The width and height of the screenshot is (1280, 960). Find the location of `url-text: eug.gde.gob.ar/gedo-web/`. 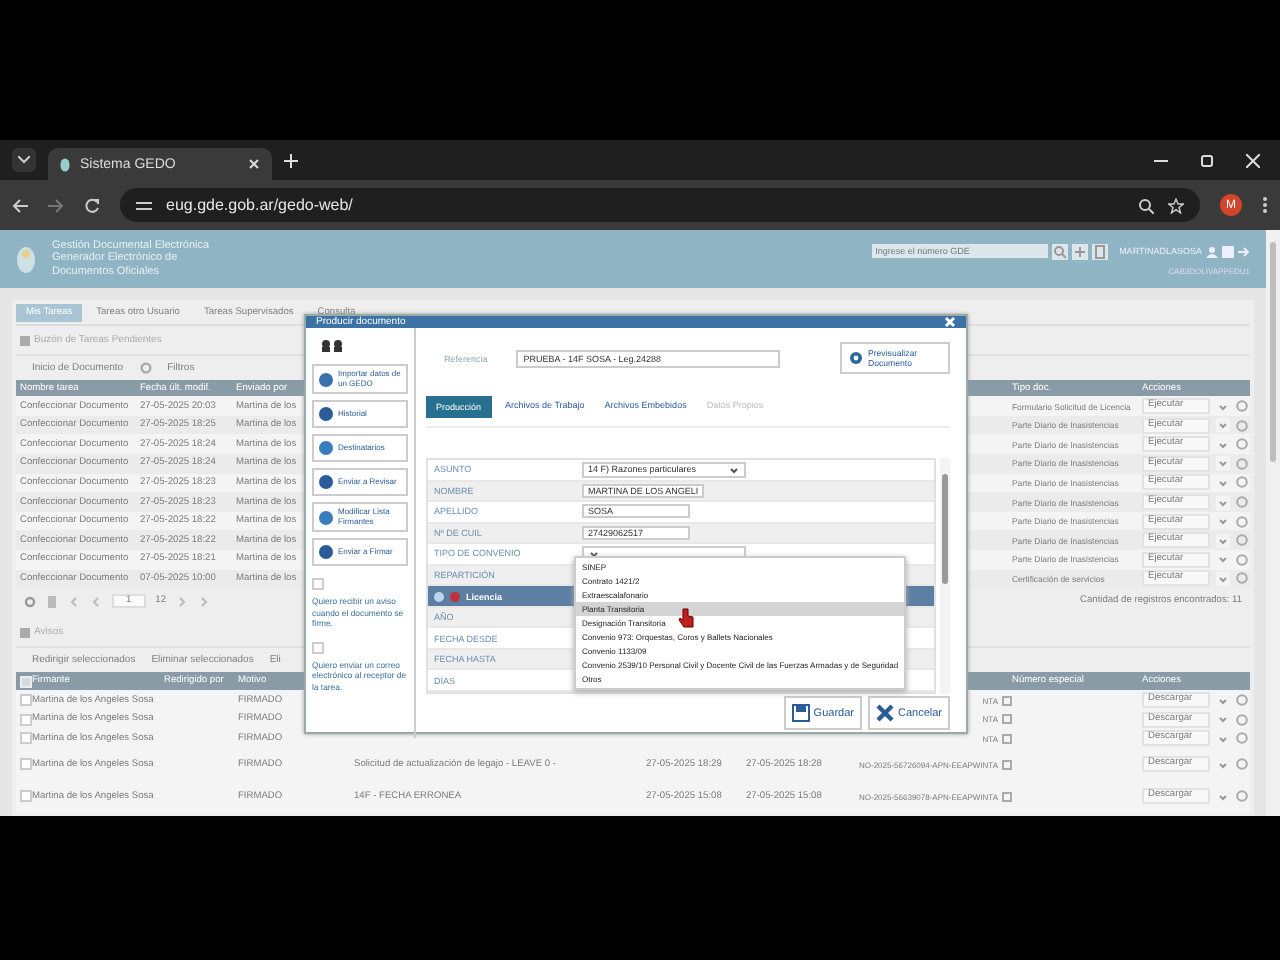

url-text: eug.gde.gob.ar/gedo-web/ is located at coordinates (259, 205).